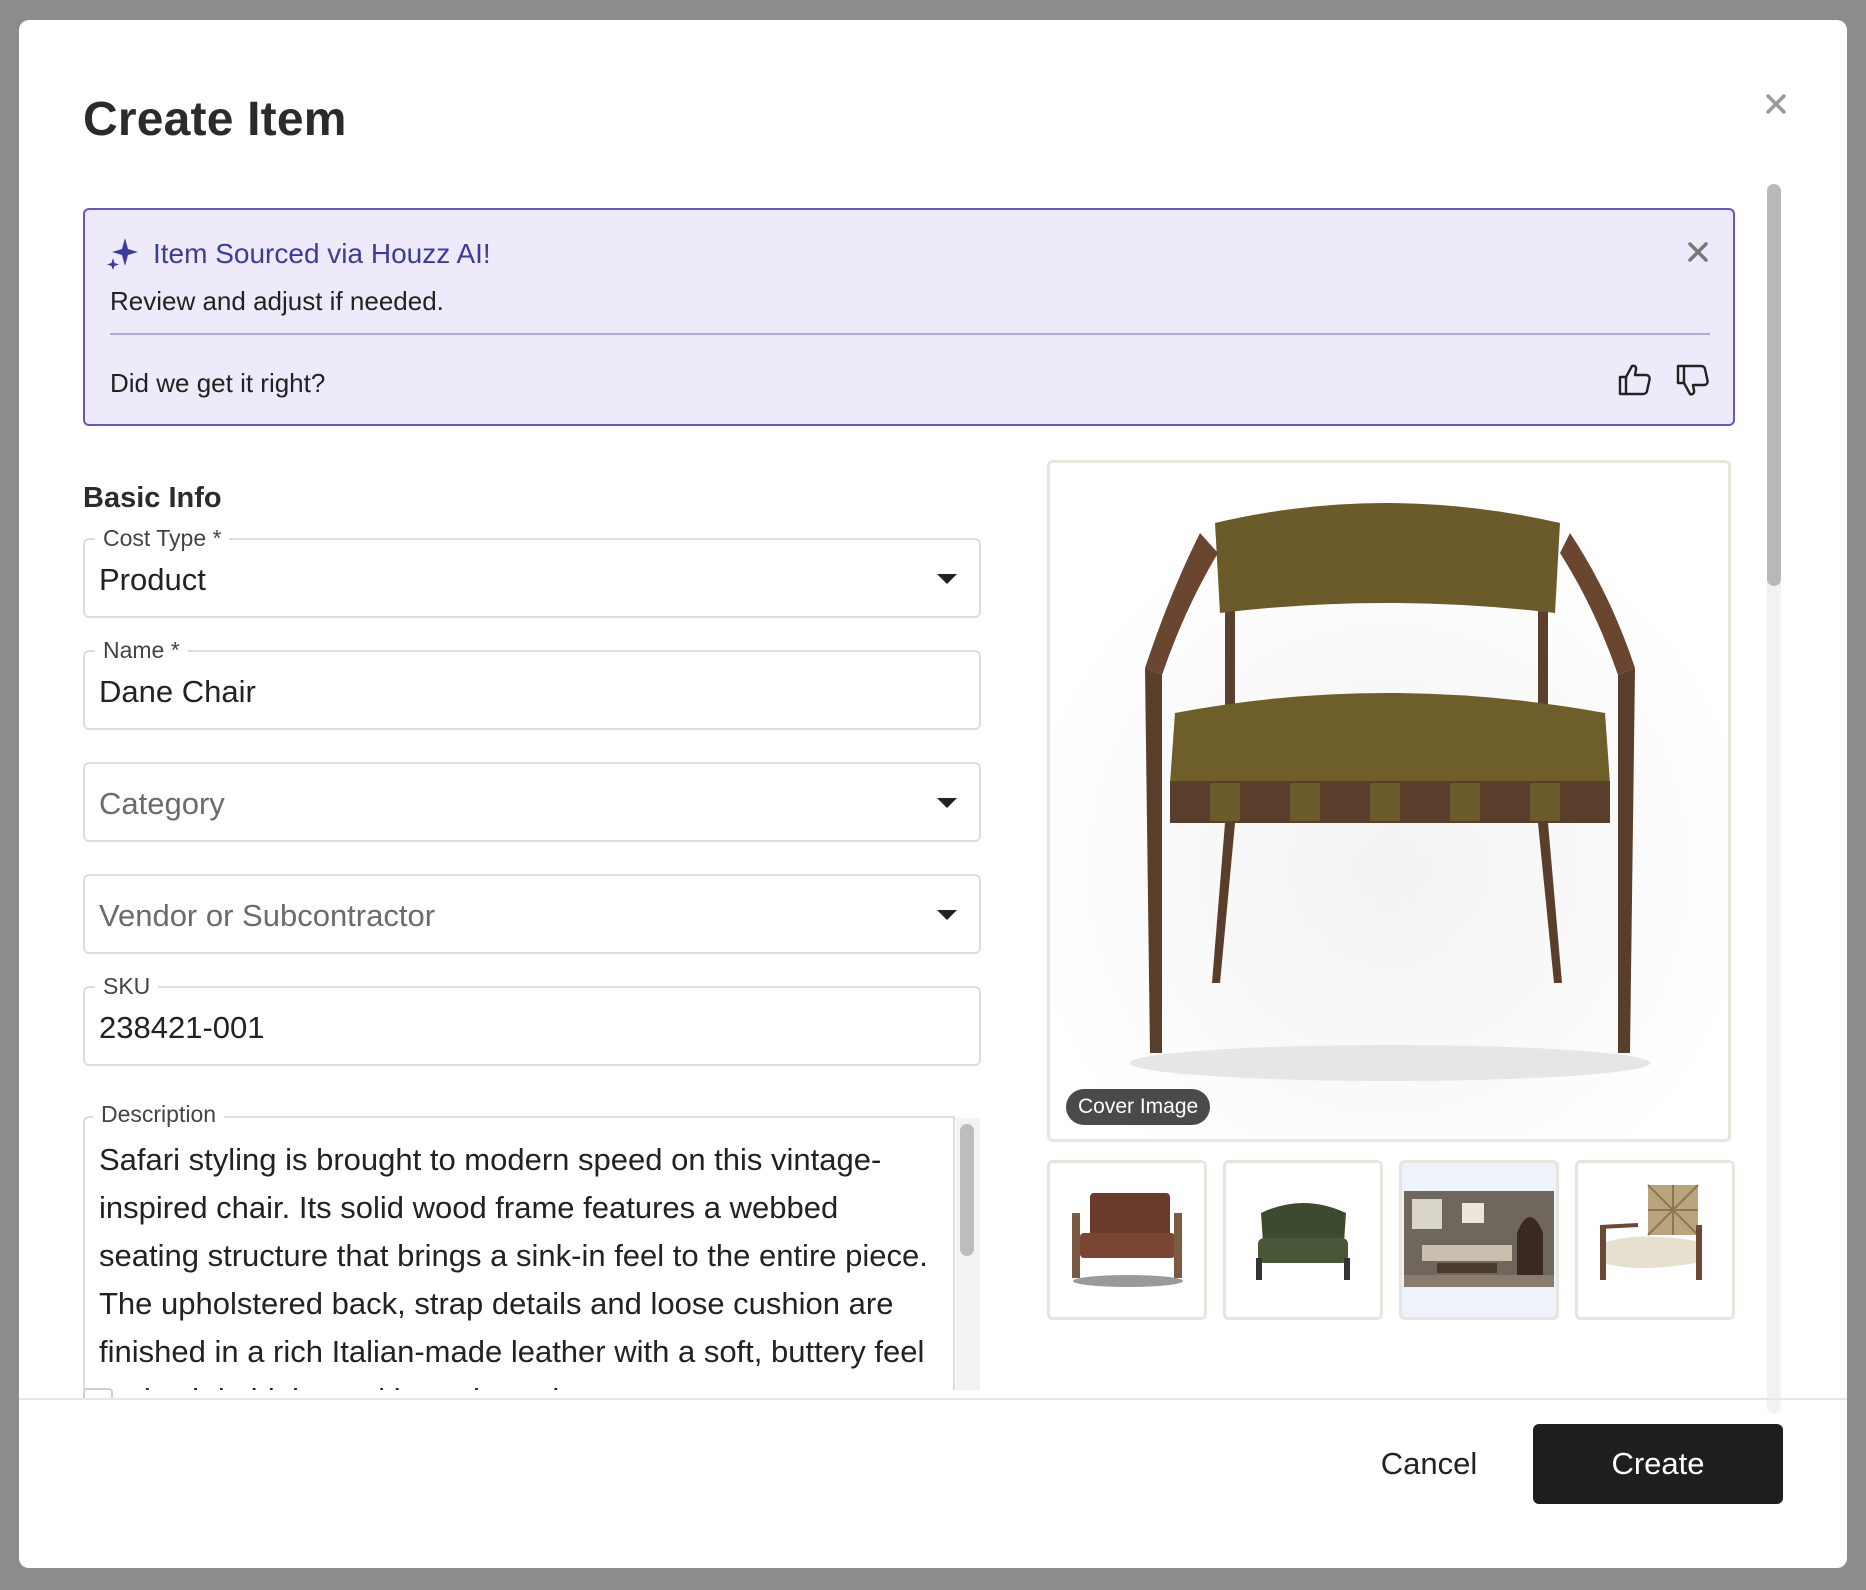 The height and width of the screenshot is (1590, 1866). What do you see at coordinates (127, 986) in the screenshot?
I see `sku-label: SKU` at bounding box center [127, 986].